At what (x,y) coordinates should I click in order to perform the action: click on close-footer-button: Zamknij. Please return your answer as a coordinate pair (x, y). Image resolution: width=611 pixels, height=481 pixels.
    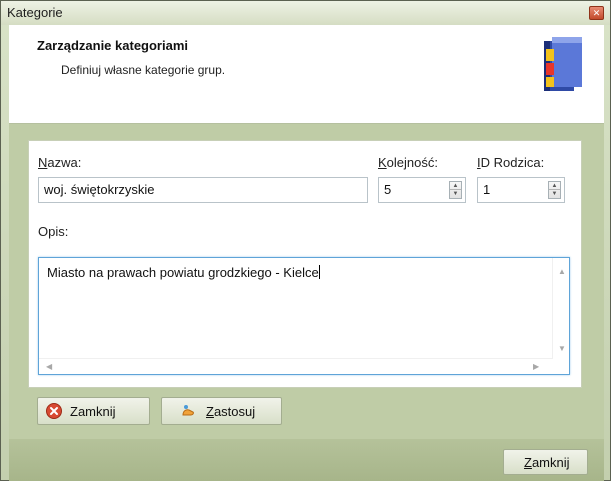
    Looking at the image, I should click on (545, 462).